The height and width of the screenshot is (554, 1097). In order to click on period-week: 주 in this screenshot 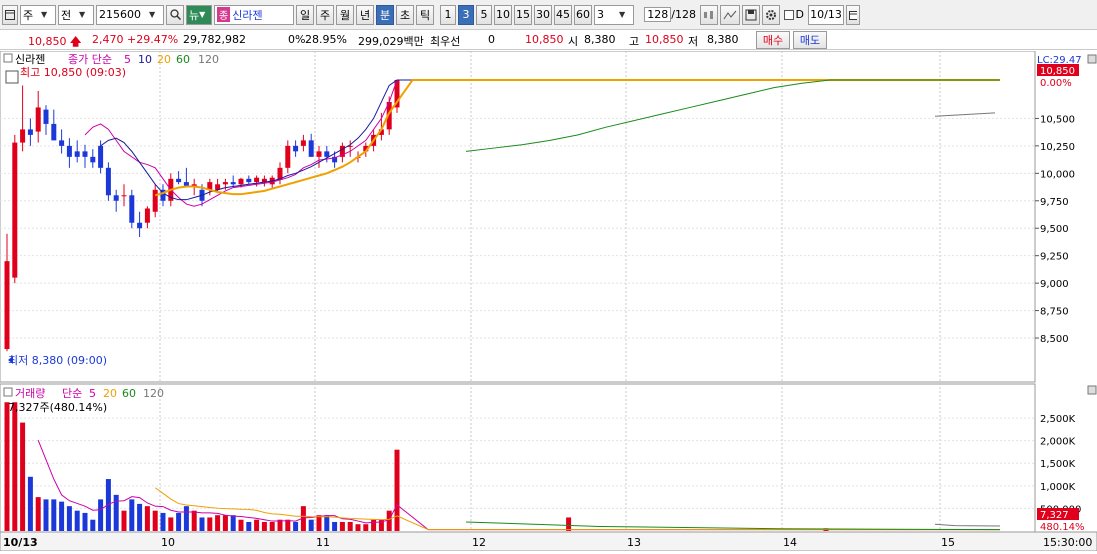, I will do `click(325, 14)`.